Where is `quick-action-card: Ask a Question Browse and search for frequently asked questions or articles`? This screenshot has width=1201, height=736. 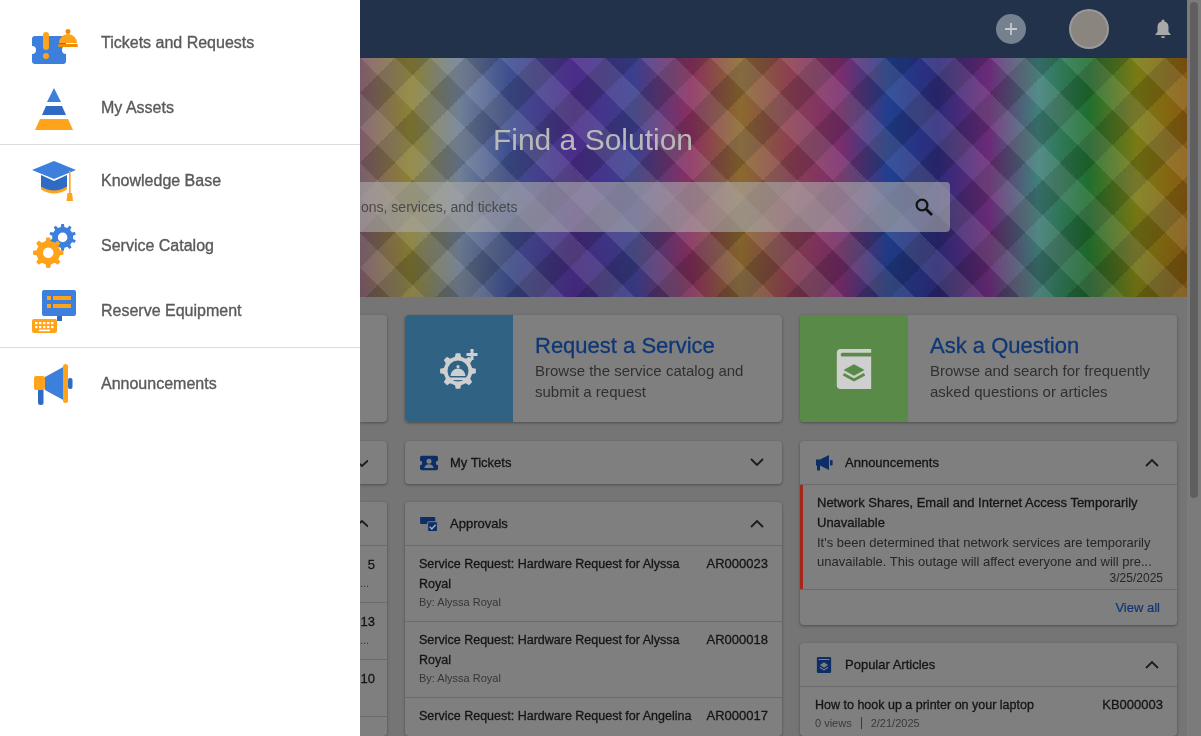 quick-action-card: Ask a Question Browse and search for frequently asked questions or articles is located at coordinates (988, 368).